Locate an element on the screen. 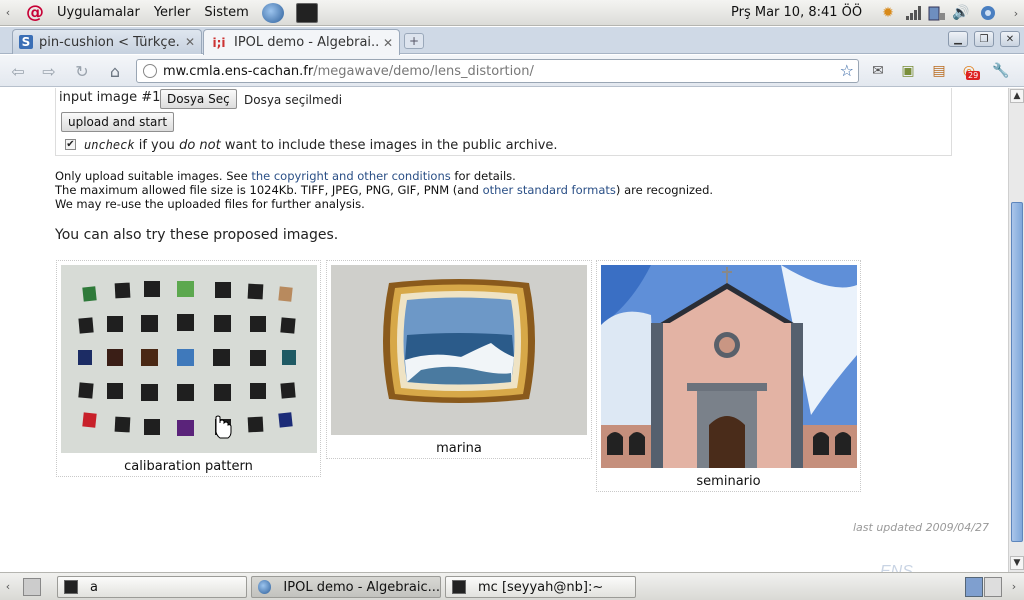 This screenshot has width=1024, height=600. minimize-button: ▁ is located at coordinates (958, 39).